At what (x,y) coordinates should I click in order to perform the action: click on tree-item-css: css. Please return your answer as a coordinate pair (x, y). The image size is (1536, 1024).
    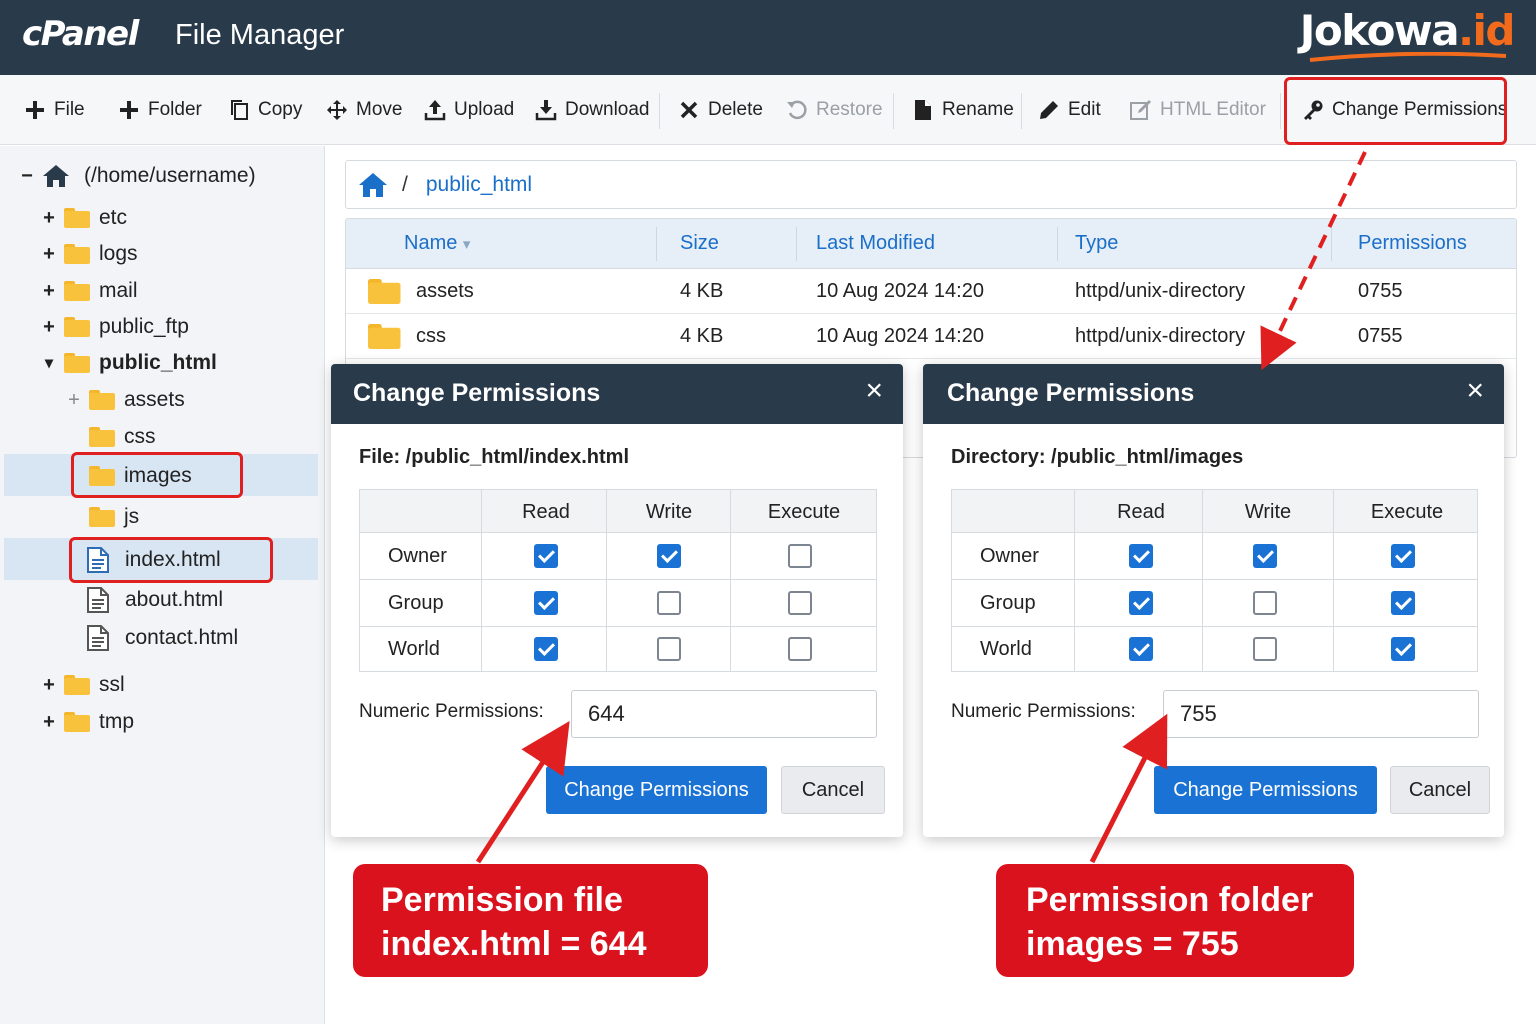
    Looking at the image, I should click on (122, 437).